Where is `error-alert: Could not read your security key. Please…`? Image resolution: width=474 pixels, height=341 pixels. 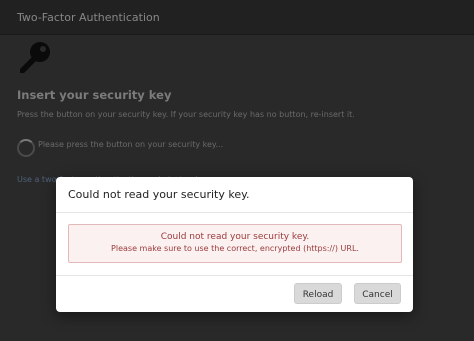
error-alert: Could not read your security key. Please… is located at coordinates (235, 243).